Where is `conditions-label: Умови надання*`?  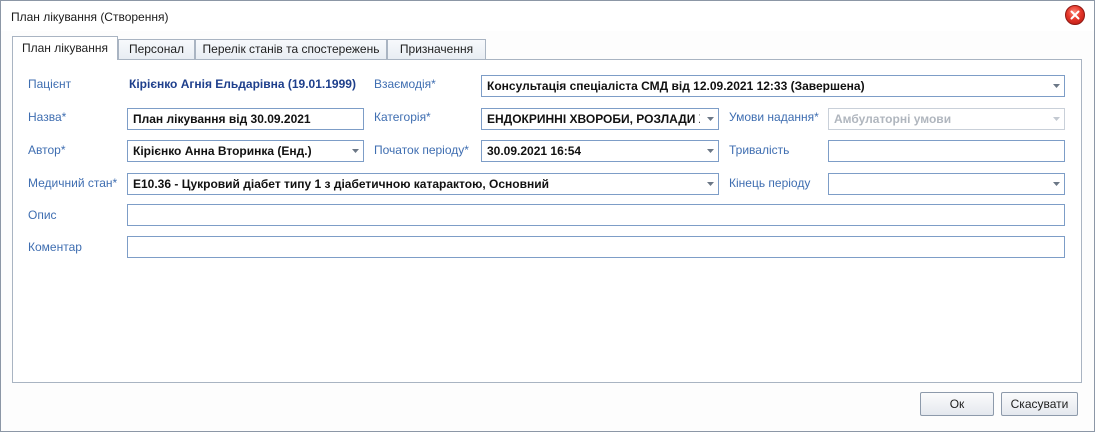
conditions-label: Умови надання* is located at coordinates (774, 117).